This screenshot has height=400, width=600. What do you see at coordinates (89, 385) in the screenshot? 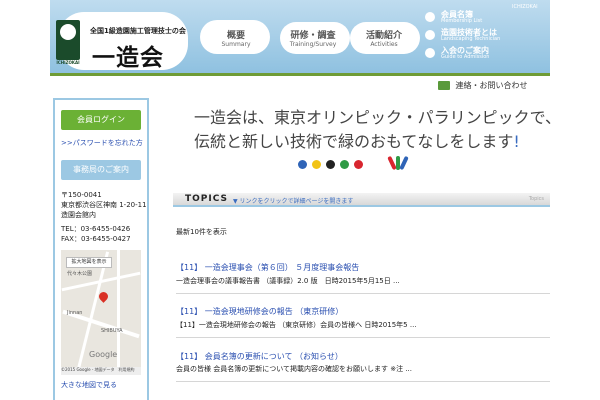
I see `view-large-map-link: 大きな地図で見る` at bounding box center [89, 385].